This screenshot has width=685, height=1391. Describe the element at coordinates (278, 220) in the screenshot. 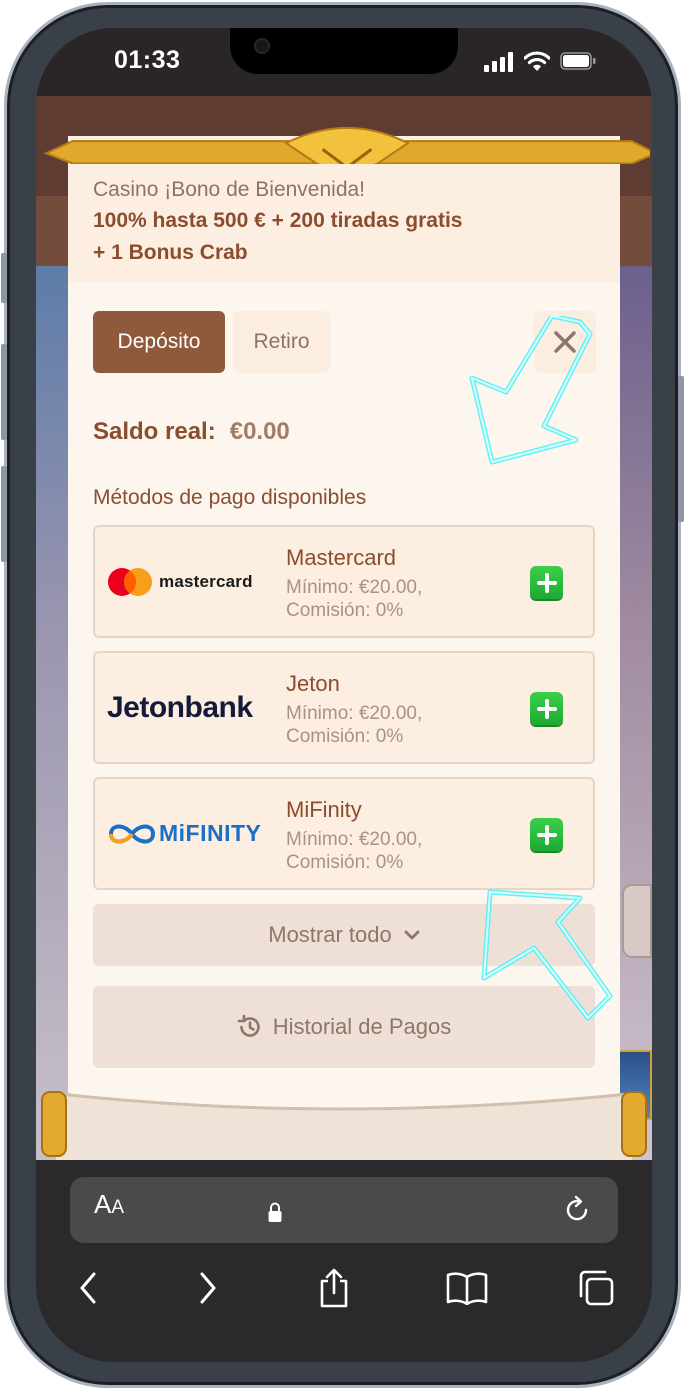

I see `bonus-offer: 100% hasta 500 € + 200 tiradas gratis` at that location.